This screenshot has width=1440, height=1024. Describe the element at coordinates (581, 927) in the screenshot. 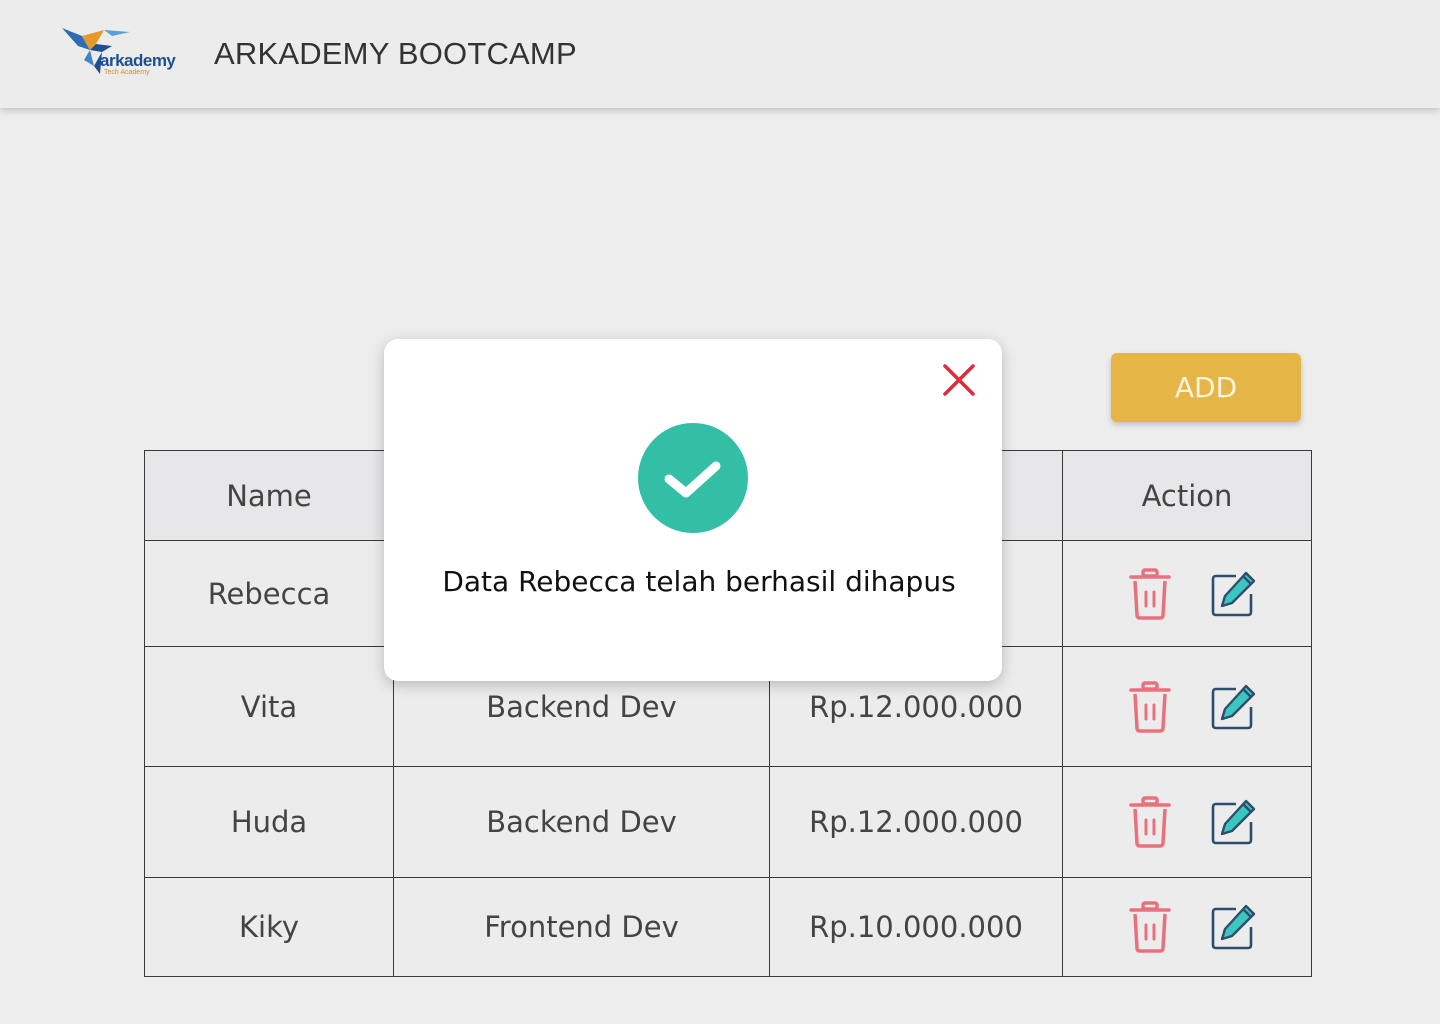

I see `cell-role: Frontend Dev` at that location.